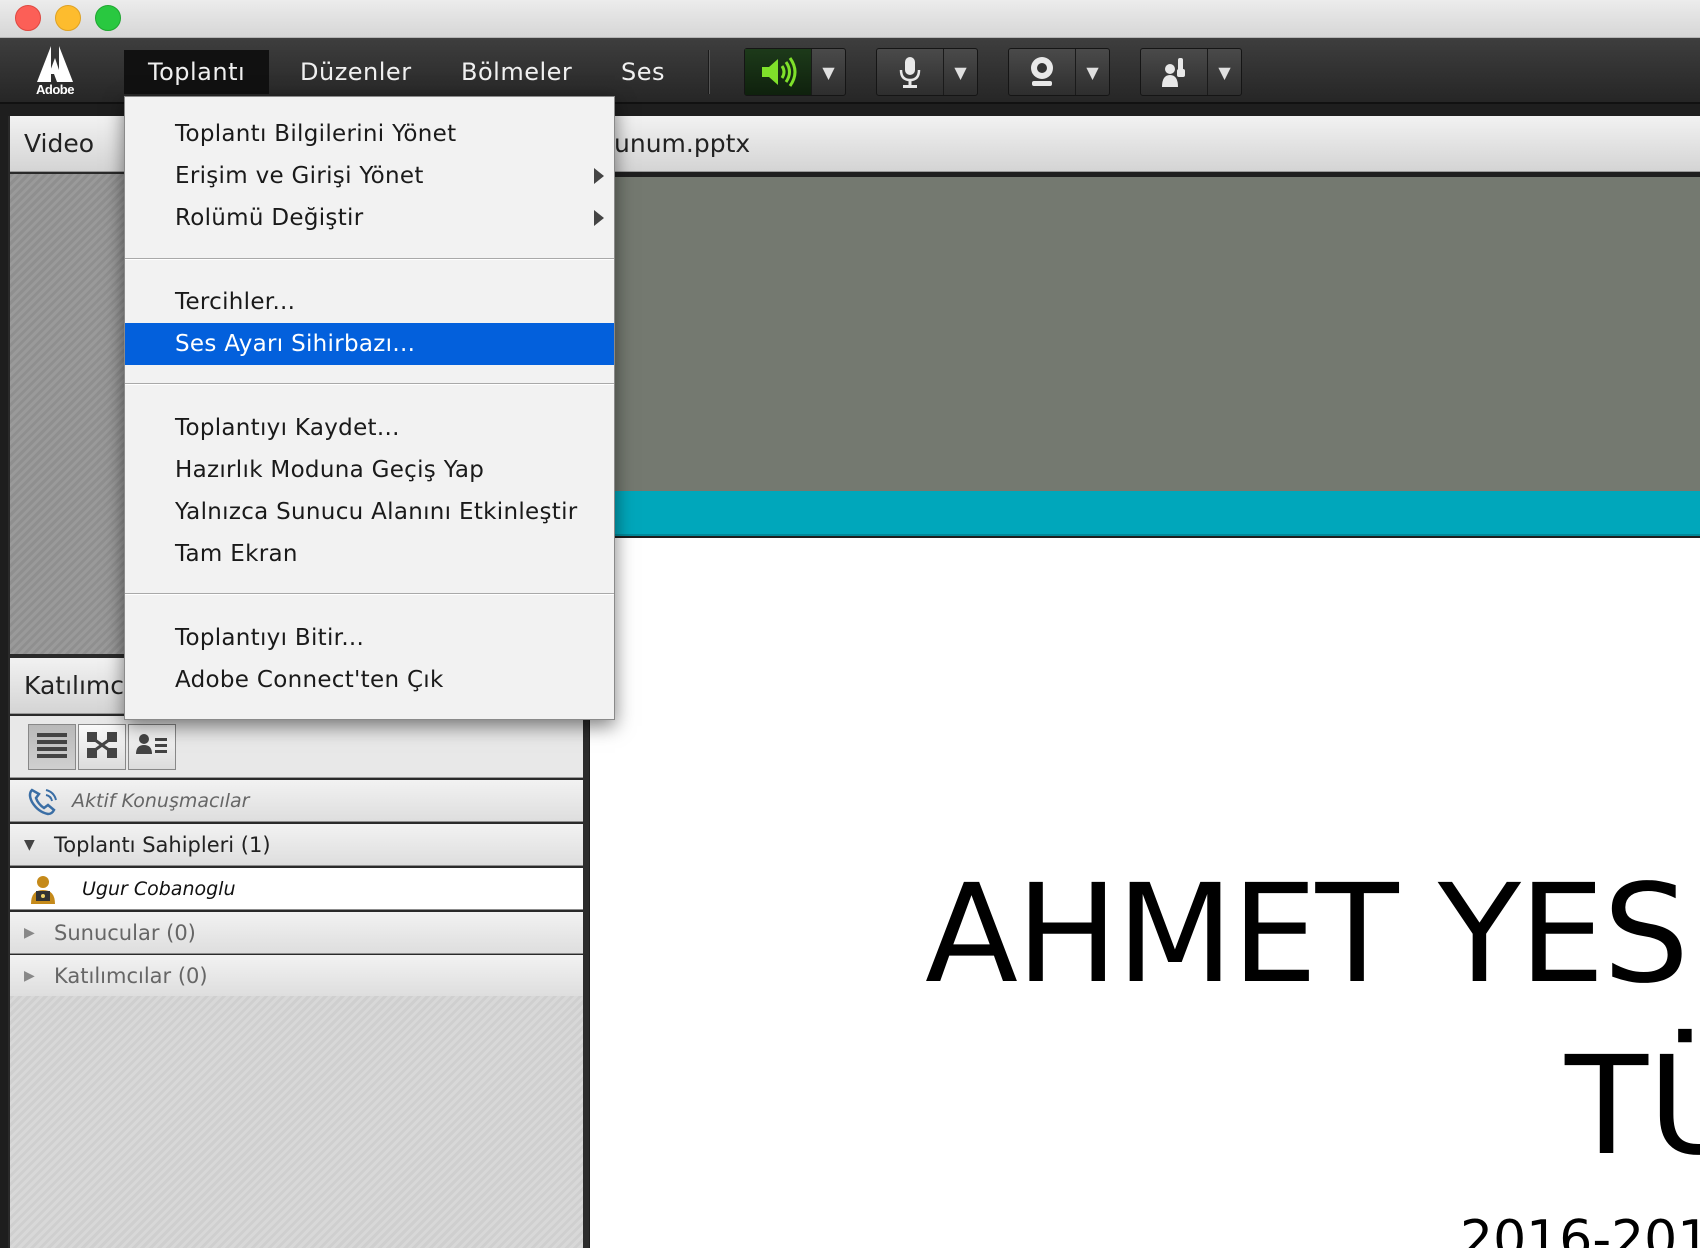 The width and height of the screenshot is (1700, 1248). What do you see at coordinates (296, 1122) in the screenshot?
I see `attendees-empty-area` at bounding box center [296, 1122].